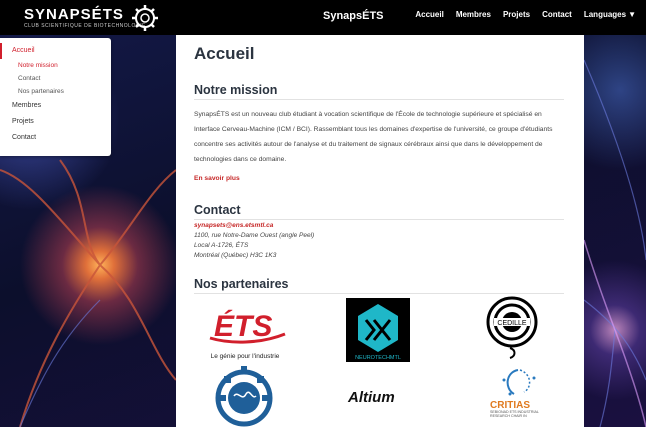  I want to click on ets-tagline: Le génie pour l'industrie, so click(245, 356).